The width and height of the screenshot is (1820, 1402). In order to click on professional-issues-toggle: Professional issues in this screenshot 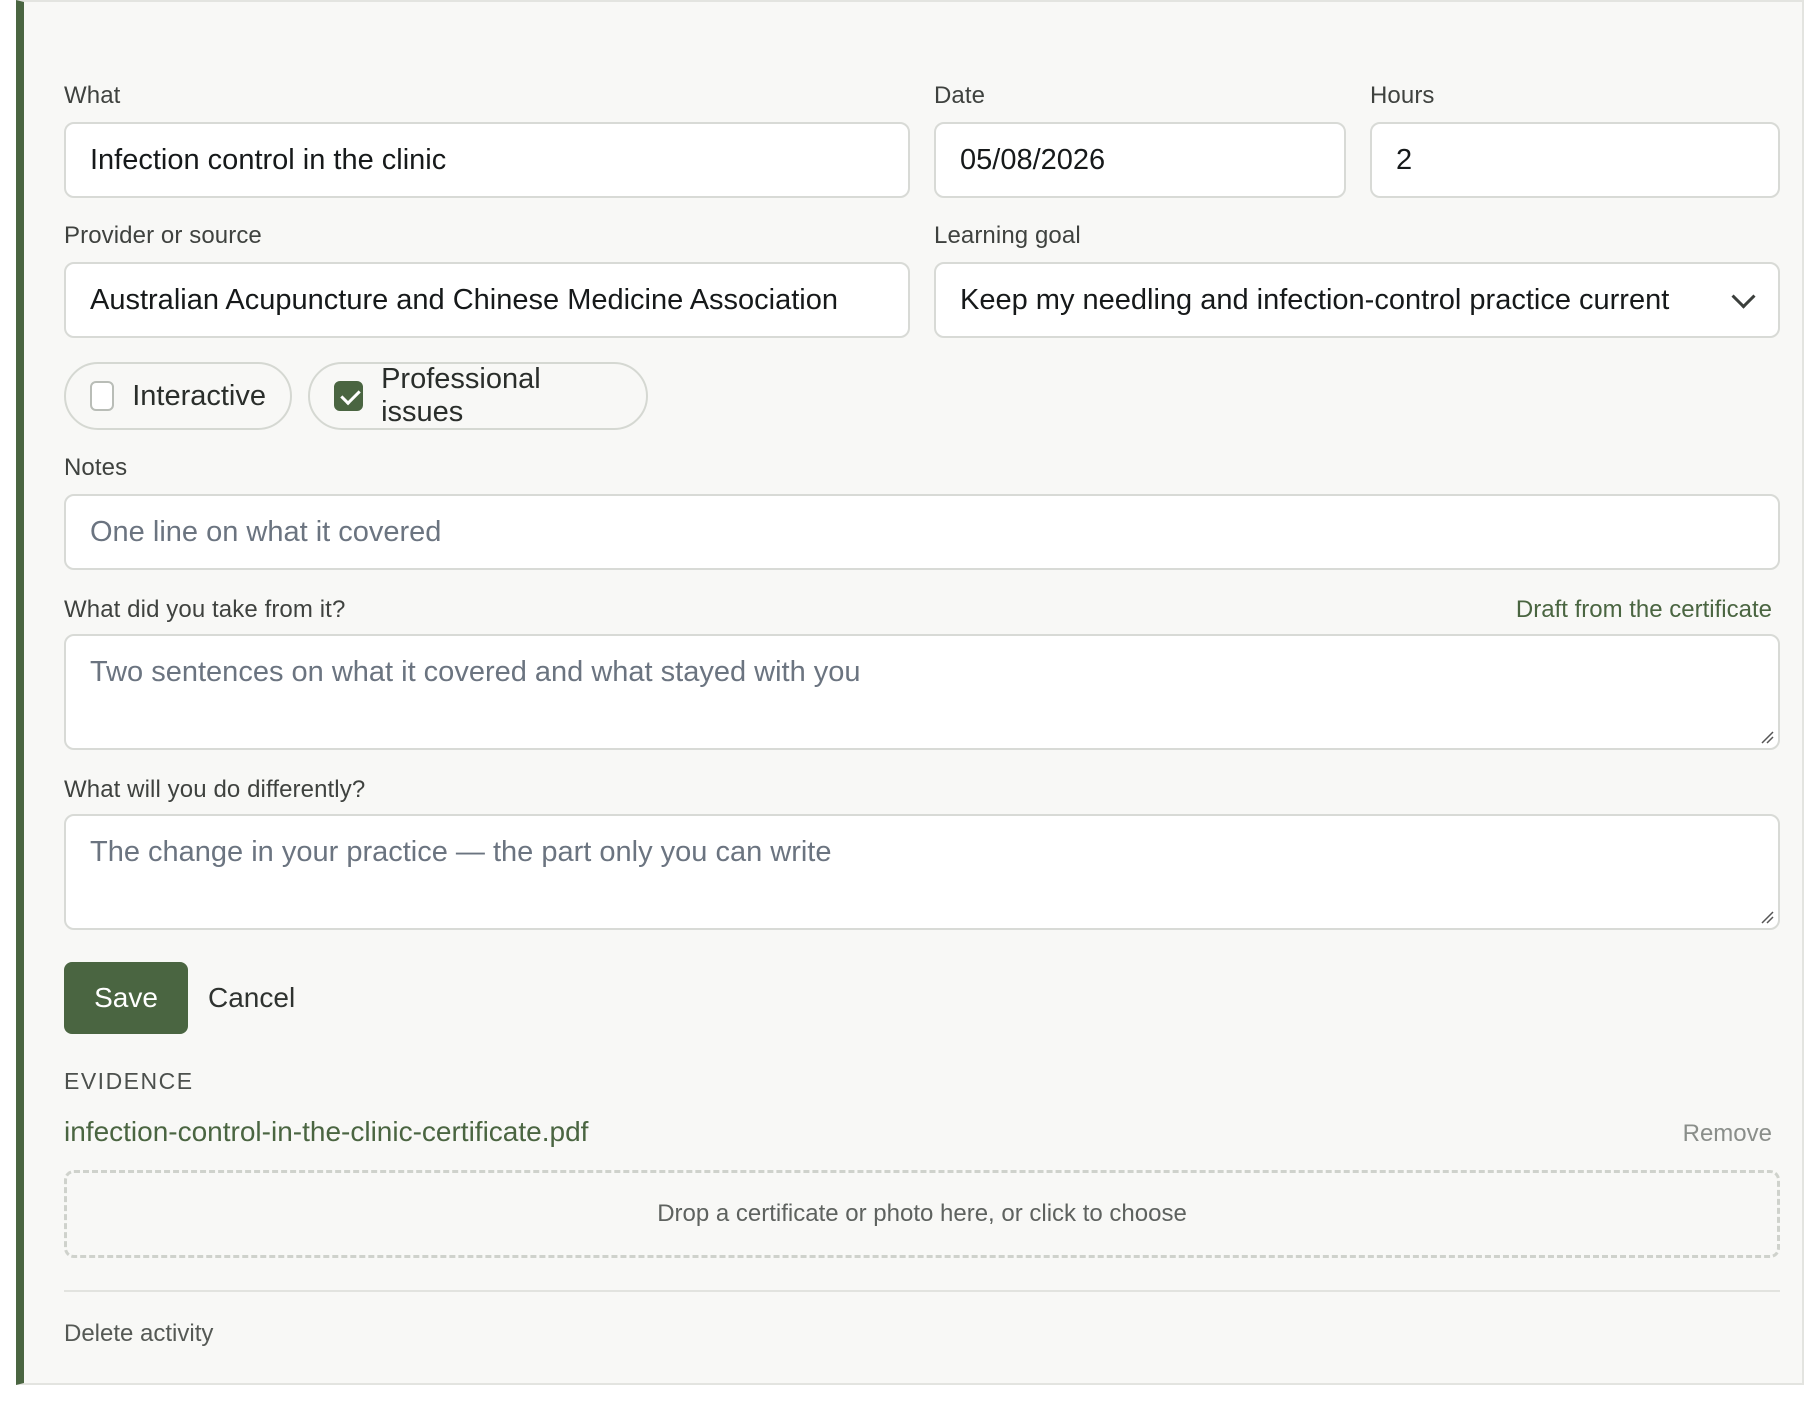, I will do `click(478, 396)`.